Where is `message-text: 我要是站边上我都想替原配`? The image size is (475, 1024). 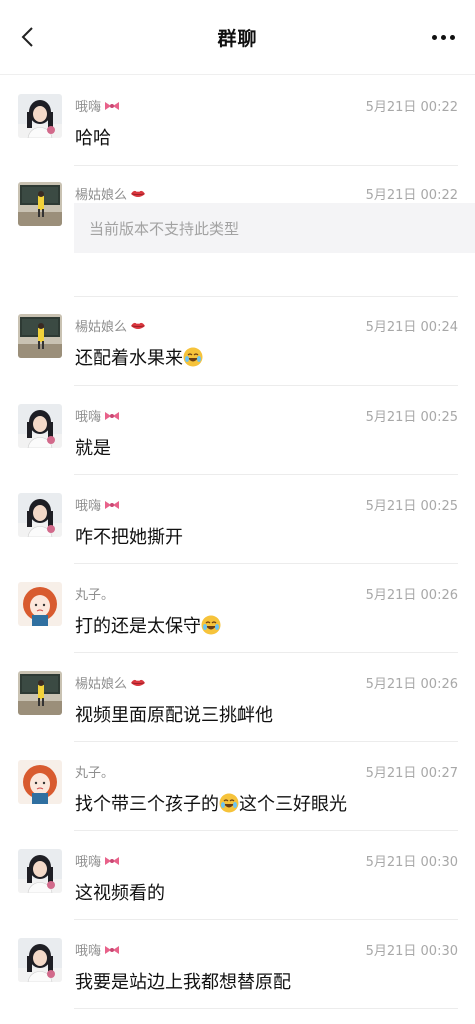 message-text: 我要是站边上我都想替原配 is located at coordinates (183, 982).